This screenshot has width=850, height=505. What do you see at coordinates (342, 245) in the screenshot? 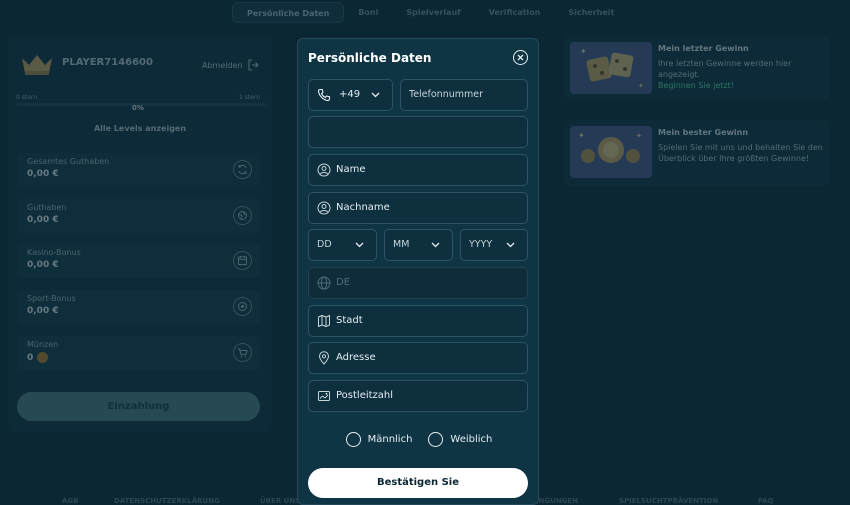
I see `birth-day-select: DD` at bounding box center [342, 245].